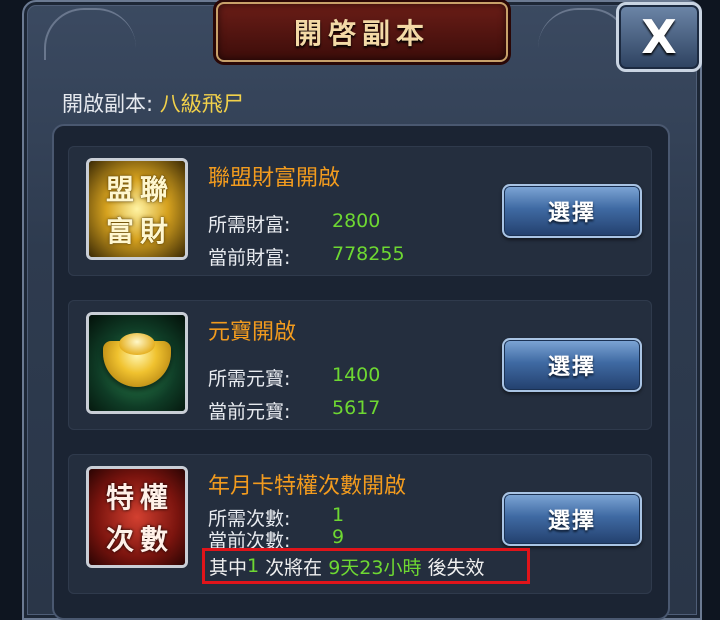 The width and height of the screenshot is (720, 620). What do you see at coordinates (252, 332) in the screenshot?
I see `option-title: 元寶開啟` at bounding box center [252, 332].